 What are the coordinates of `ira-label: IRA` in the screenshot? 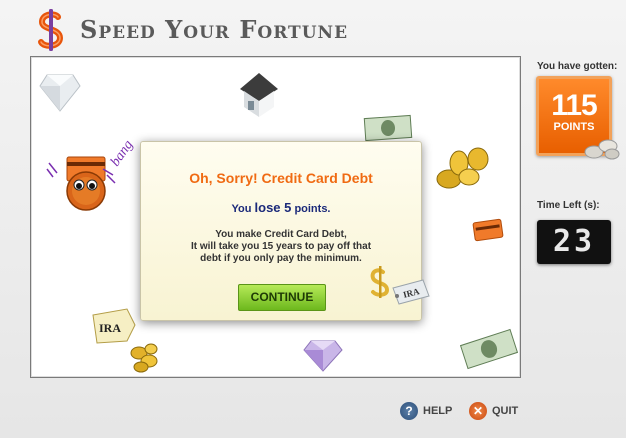 It's located at (110, 328).